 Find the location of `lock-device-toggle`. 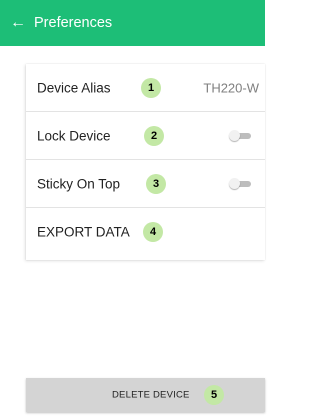

lock-device-toggle is located at coordinates (240, 135).